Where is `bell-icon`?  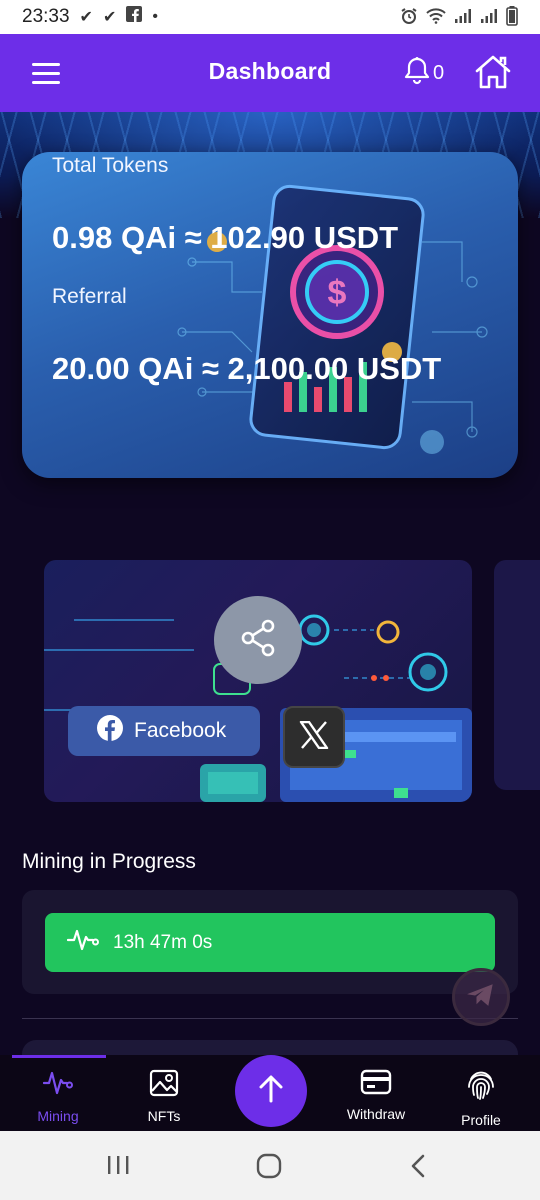
bell-icon is located at coordinates (417, 73).